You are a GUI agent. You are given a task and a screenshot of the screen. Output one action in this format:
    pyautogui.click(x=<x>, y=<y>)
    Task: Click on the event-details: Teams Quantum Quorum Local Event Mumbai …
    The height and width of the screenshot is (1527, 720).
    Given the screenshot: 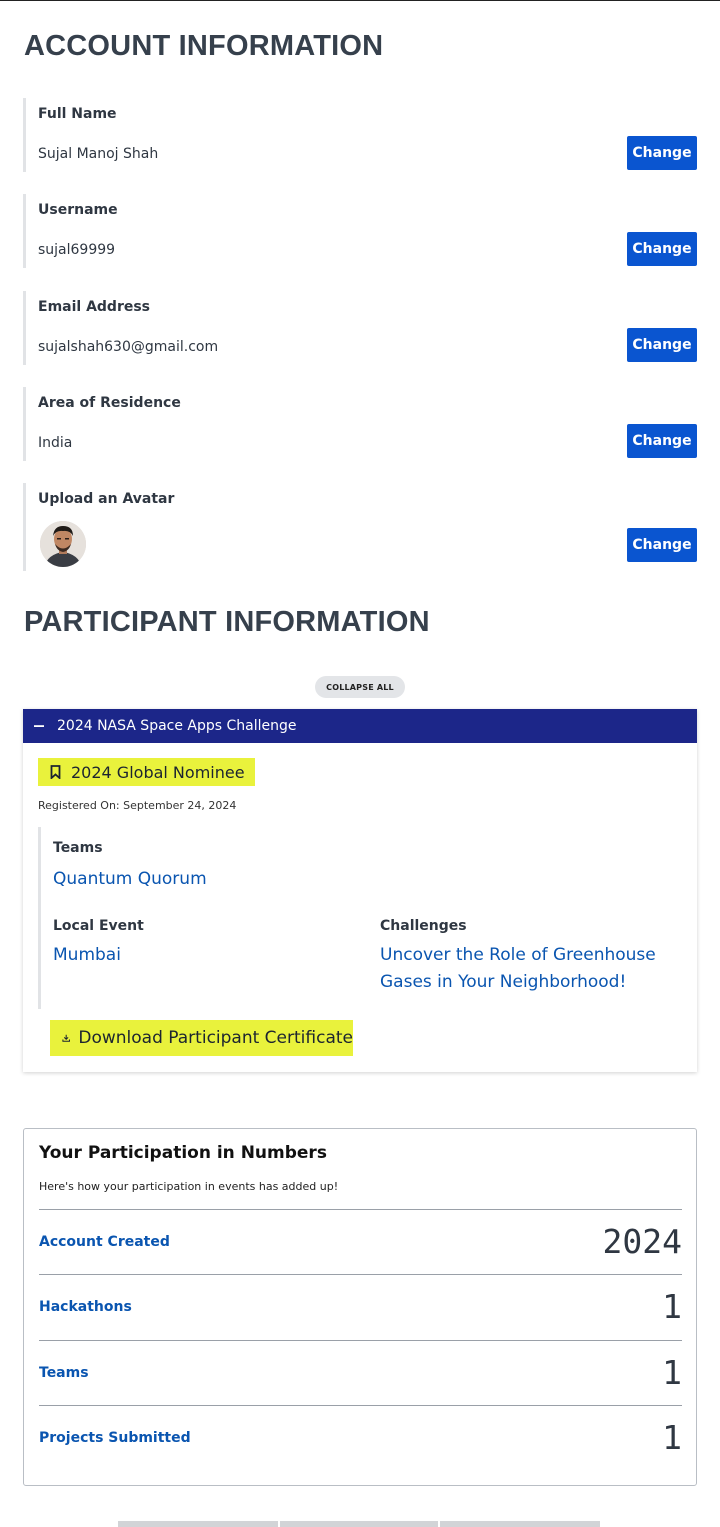 What is the action you would take?
    pyautogui.click(x=360, y=918)
    